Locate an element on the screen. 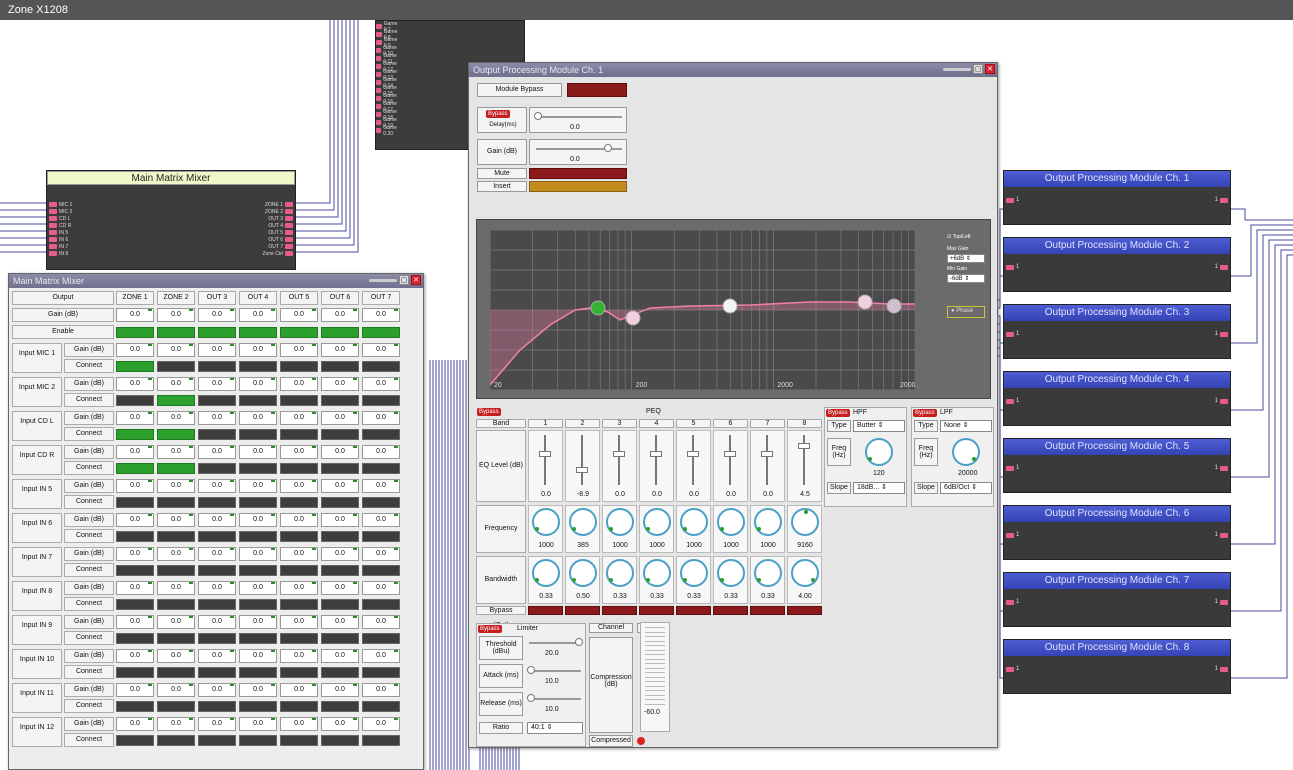 Image resolution: width=1293 pixels, height=770 pixels. matrix-input-pin: CD L is located at coordinates (59, 218).